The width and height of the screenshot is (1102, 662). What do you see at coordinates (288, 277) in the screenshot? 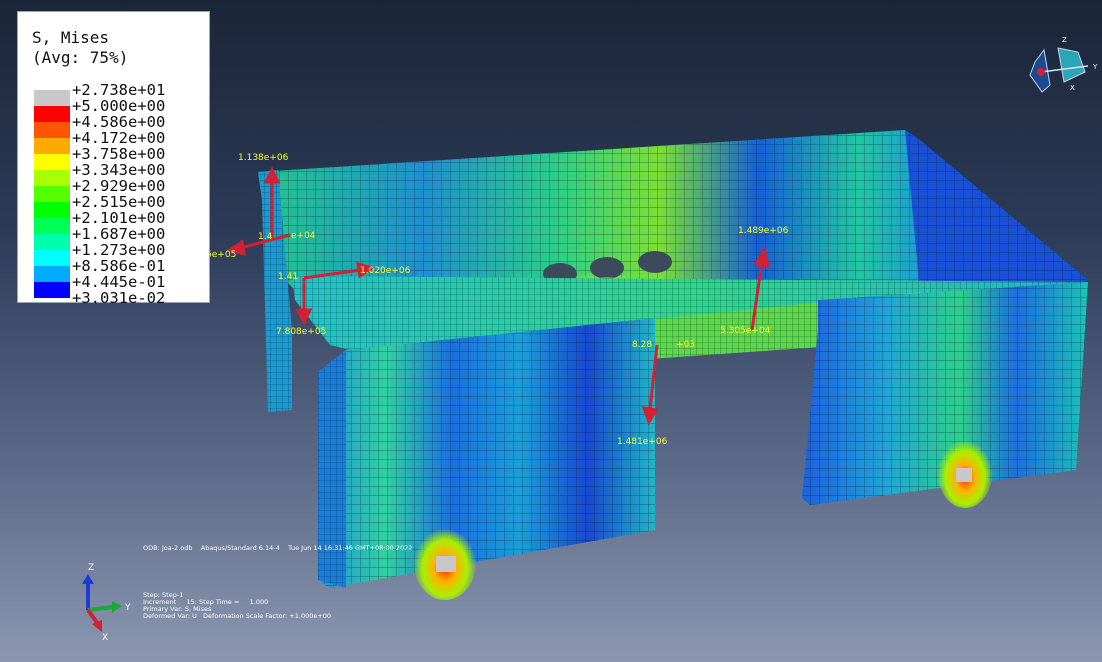
I see `load-label-6: 1.41` at bounding box center [288, 277].